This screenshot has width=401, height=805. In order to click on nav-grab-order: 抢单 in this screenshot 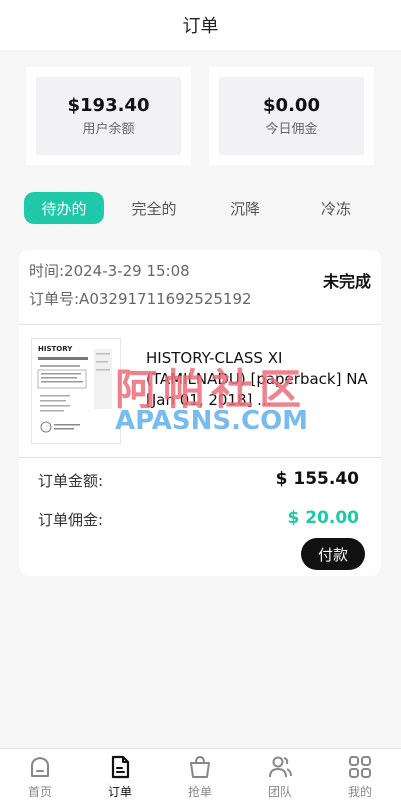, I will do `click(200, 776)`.